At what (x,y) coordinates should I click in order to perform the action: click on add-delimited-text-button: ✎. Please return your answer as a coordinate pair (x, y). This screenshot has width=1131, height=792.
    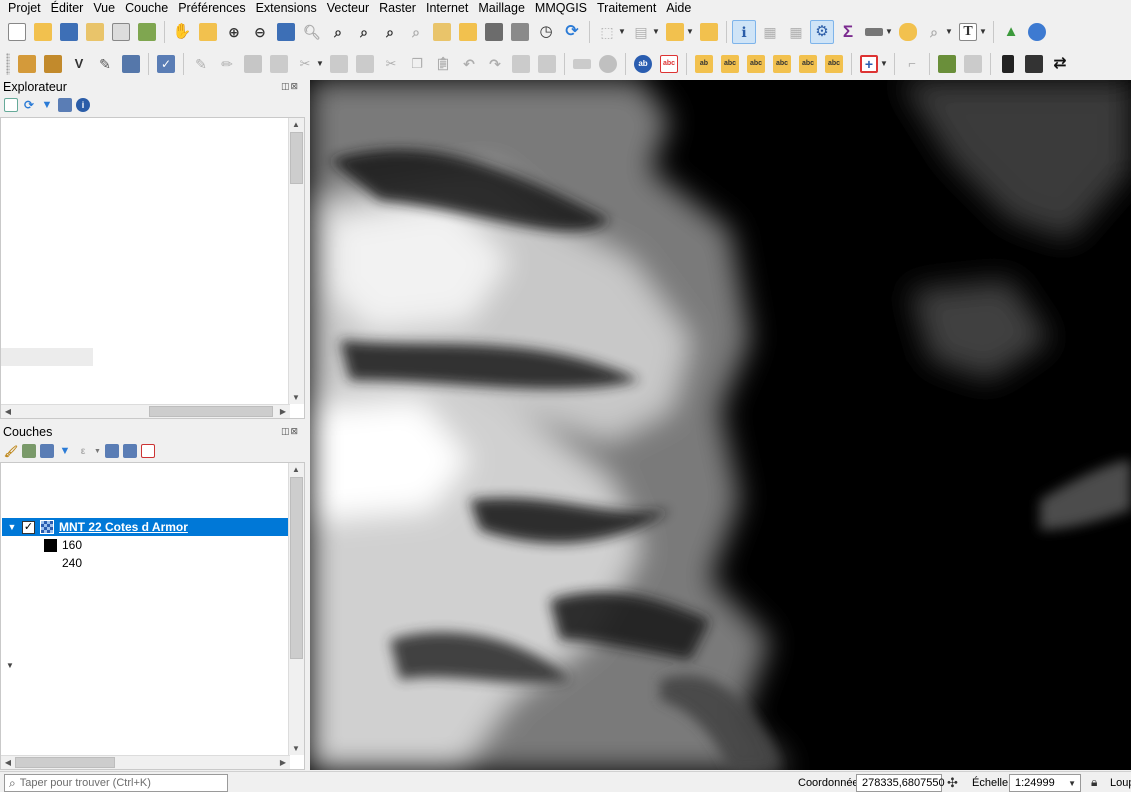
    Looking at the image, I should click on (105, 64).